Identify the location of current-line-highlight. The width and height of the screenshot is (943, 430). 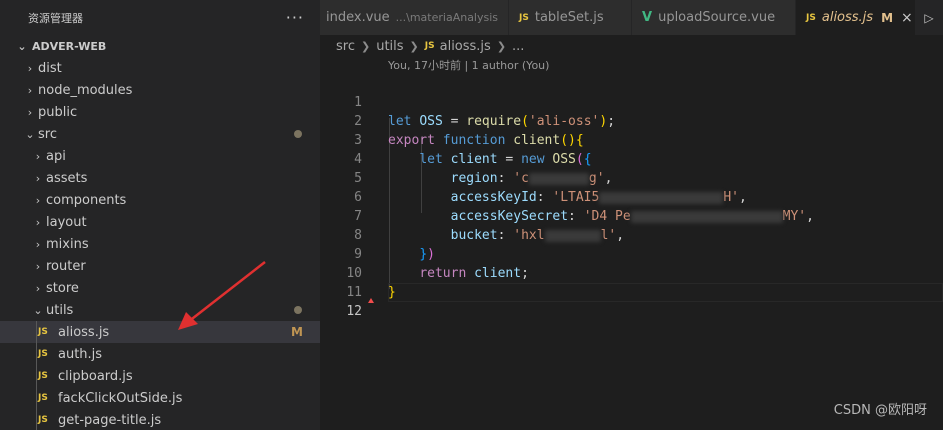
(665, 292).